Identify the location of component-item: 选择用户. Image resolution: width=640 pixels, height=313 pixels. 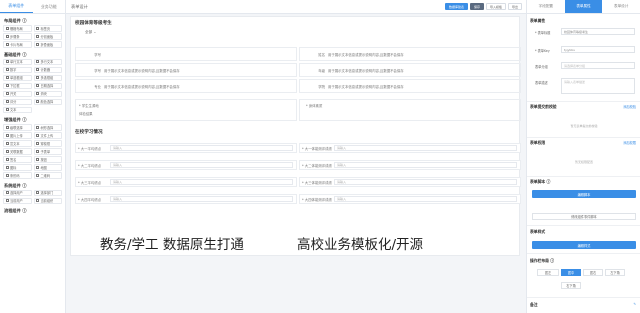
(17, 192).